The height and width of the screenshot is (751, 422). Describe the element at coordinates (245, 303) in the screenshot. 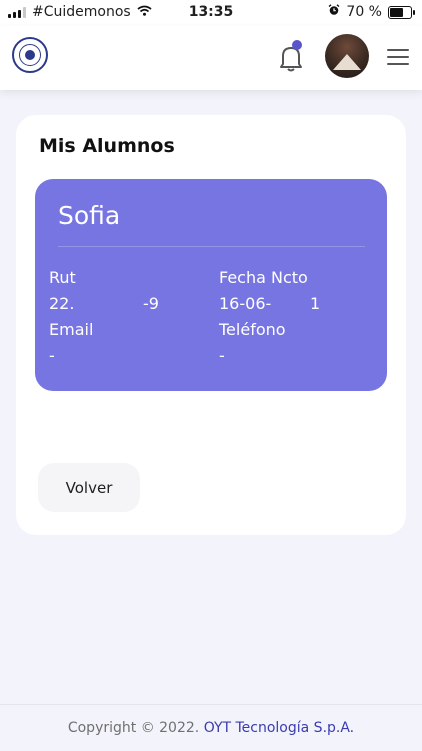

I see `birth-date-value-start: 16-06-` at that location.